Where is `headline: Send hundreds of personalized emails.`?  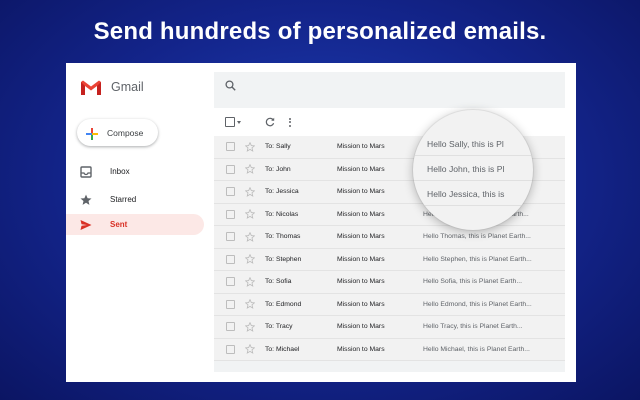
headline: Send hundreds of personalized emails. is located at coordinates (320, 31).